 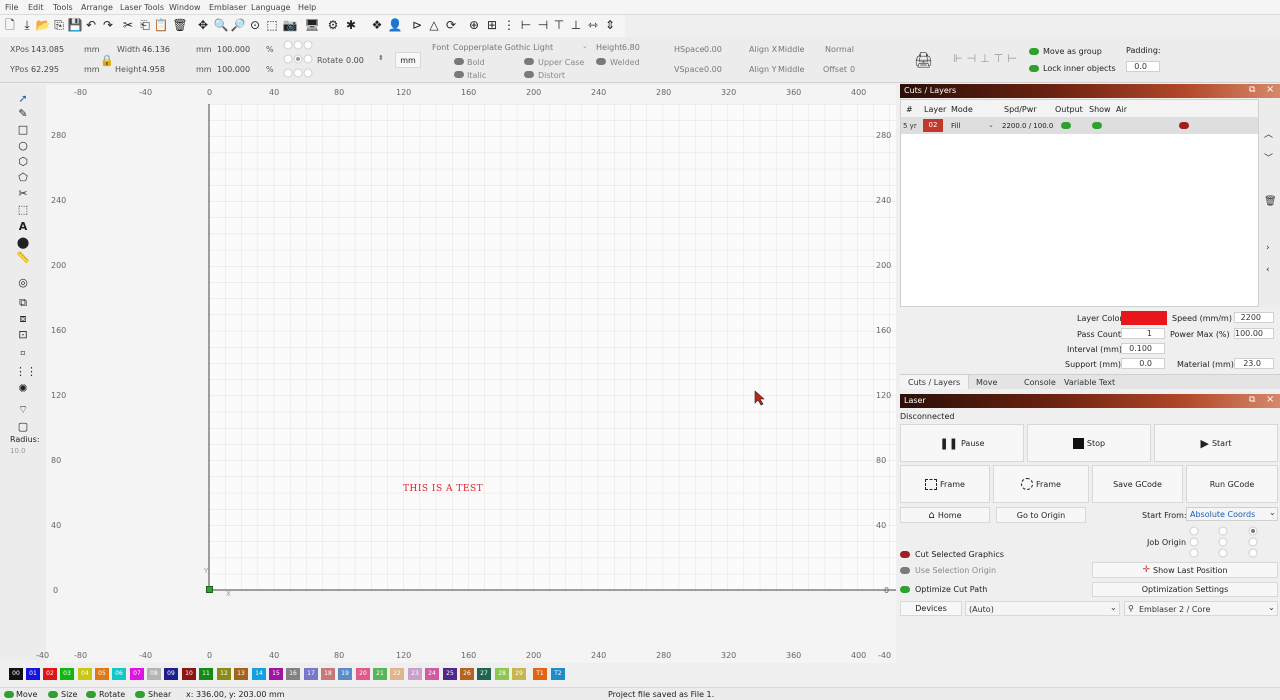 What do you see at coordinates (16, 674) in the screenshot?
I see `palette-swatch-00: 00` at bounding box center [16, 674].